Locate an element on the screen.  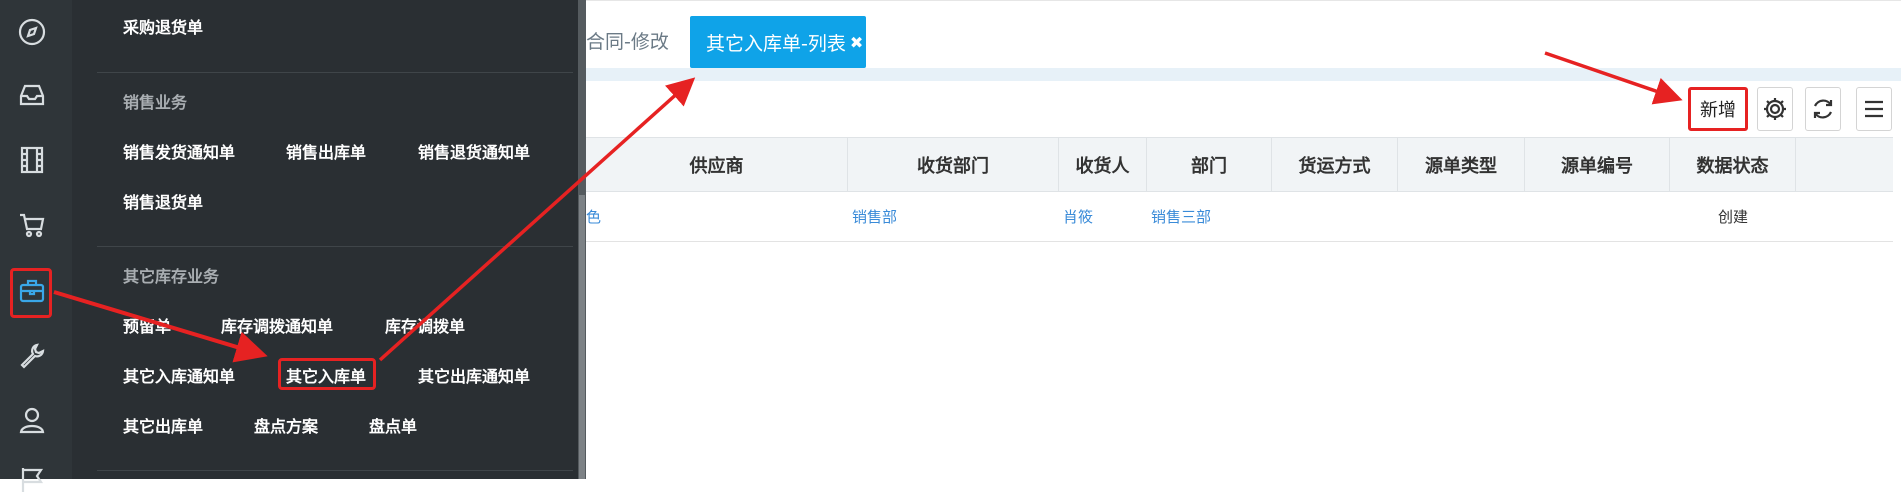
nav-compass is located at coordinates (32, 32).